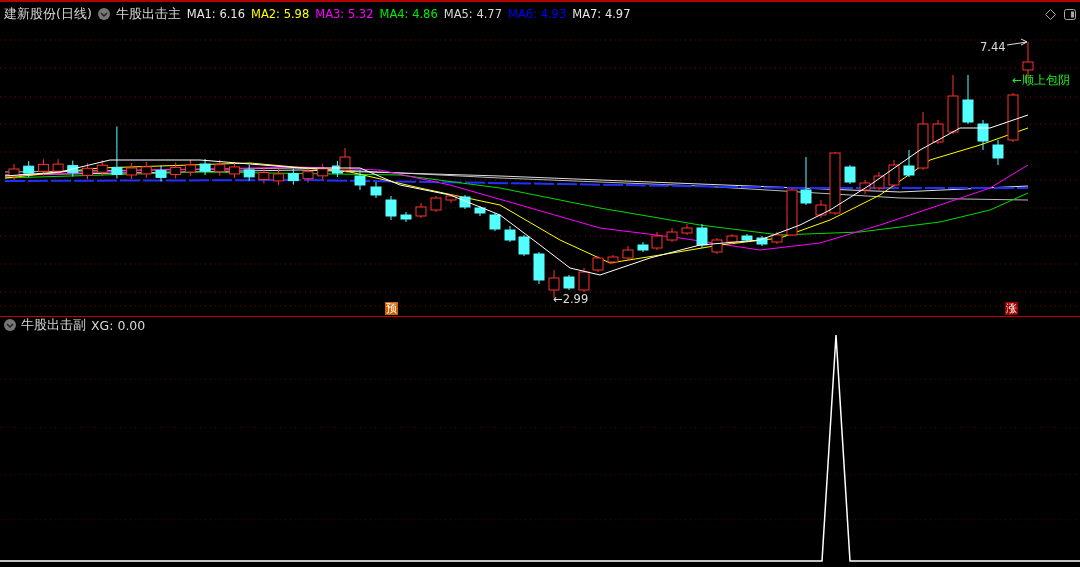 The image size is (1080, 567). Describe the element at coordinates (472, 14) in the screenshot. I see `moving-average-value: MA5: 4.77` at that location.